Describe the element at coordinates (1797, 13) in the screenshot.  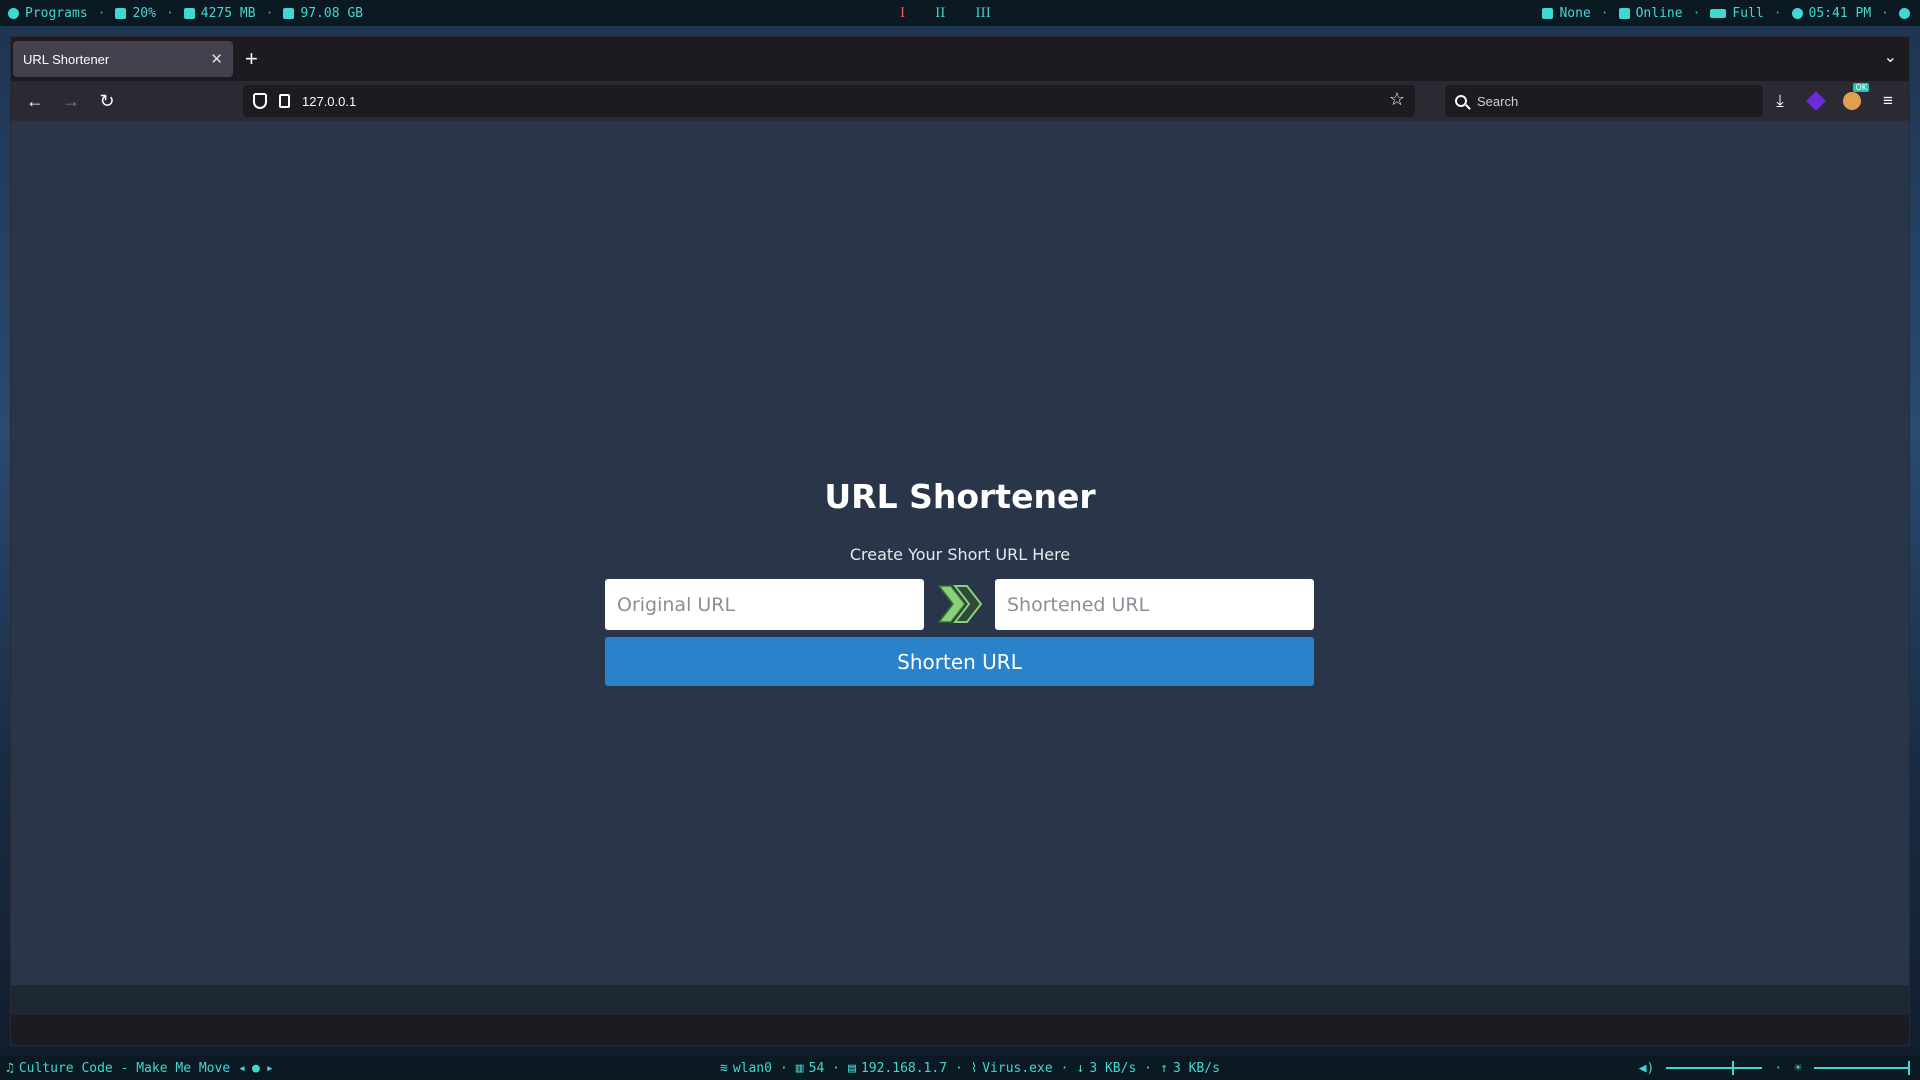
I see `clock-icon` at that location.